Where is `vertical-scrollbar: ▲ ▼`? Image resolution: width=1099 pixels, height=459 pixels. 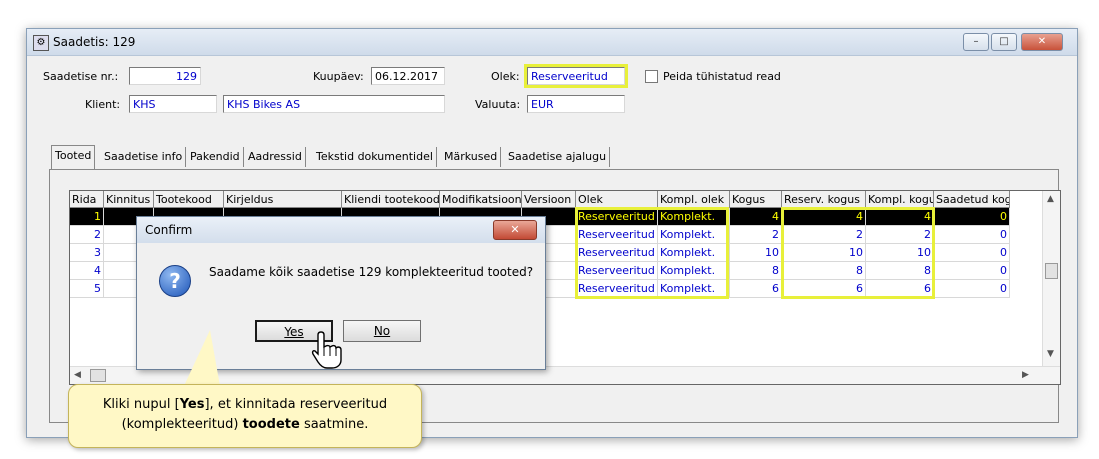 vertical-scrollbar: ▲ ▼ is located at coordinates (1051, 278).